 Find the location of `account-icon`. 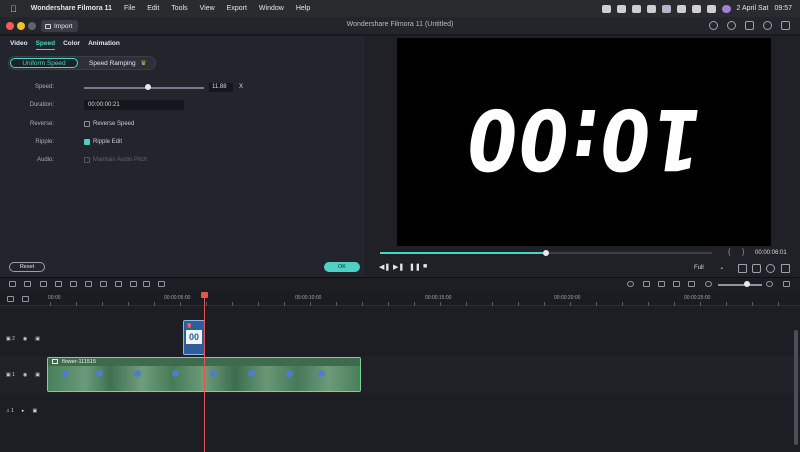

account-icon is located at coordinates (731, 25).